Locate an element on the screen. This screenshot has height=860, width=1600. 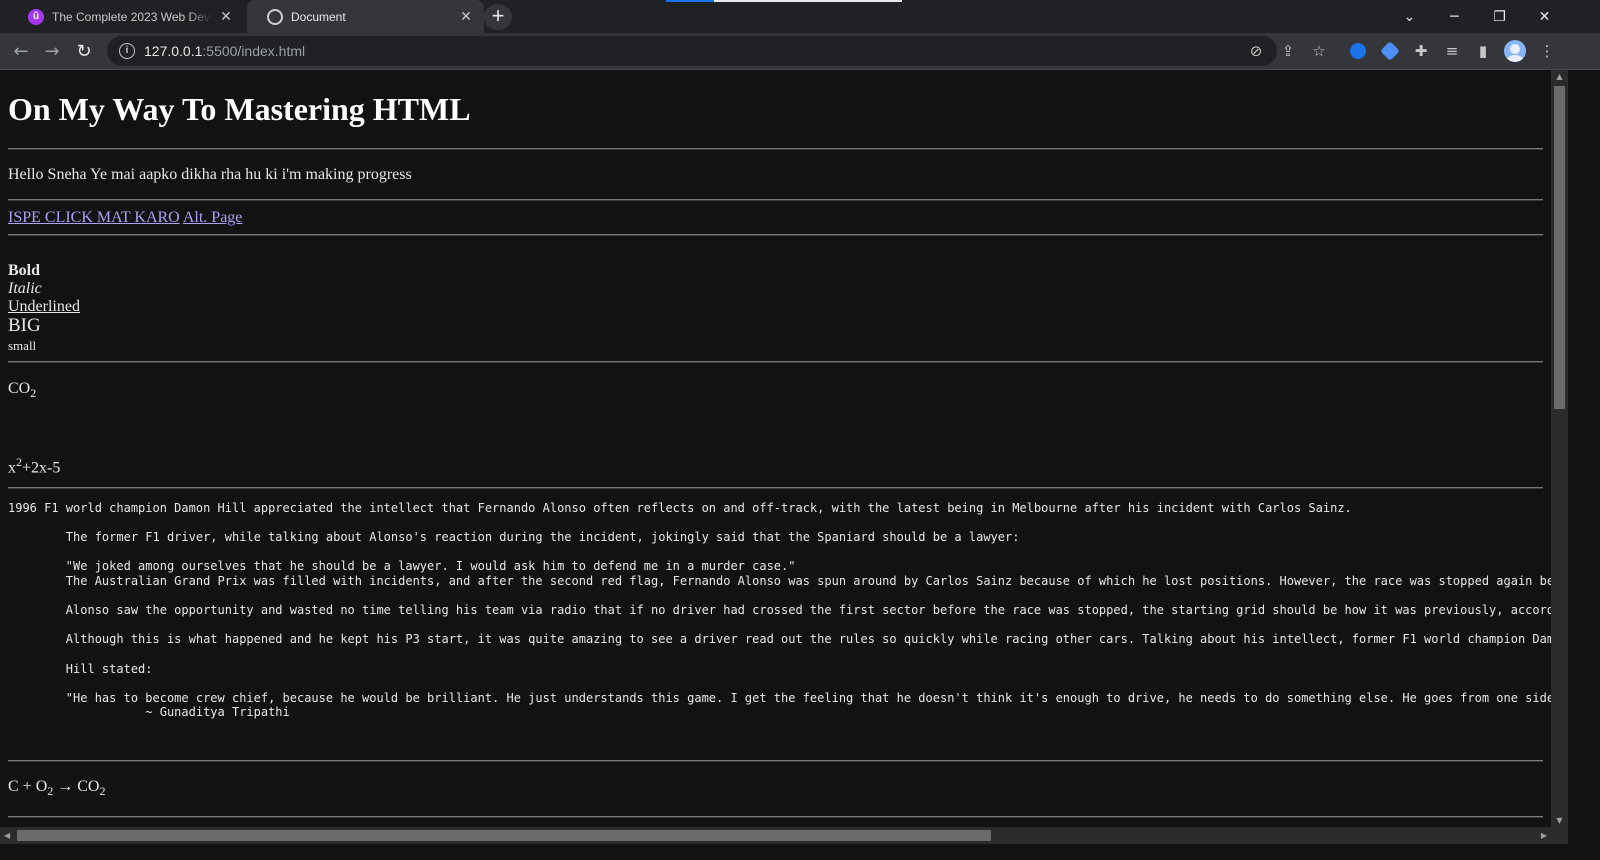
scroll-up-icon: ▲ is located at coordinates (1559, 76).